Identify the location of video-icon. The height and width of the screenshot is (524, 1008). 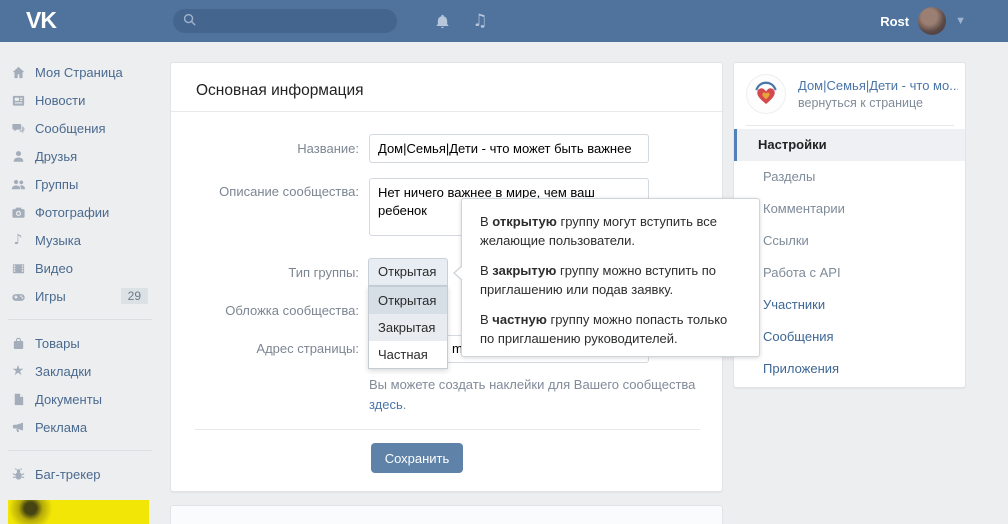
(18, 268).